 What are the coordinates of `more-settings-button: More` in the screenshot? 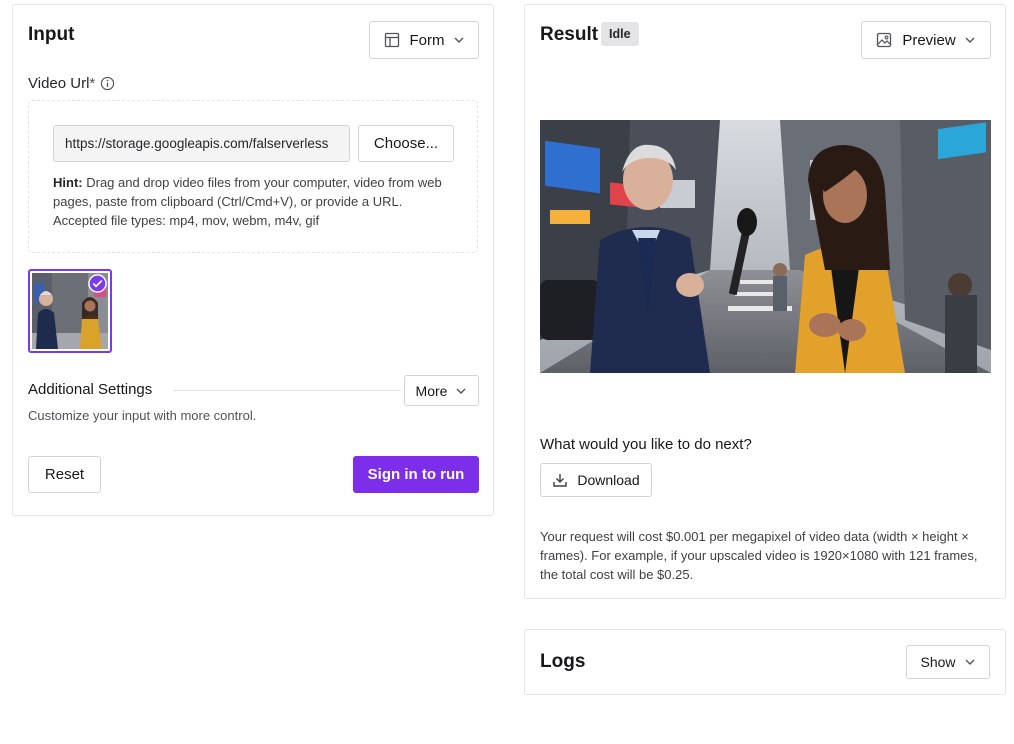 It's located at (441, 390).